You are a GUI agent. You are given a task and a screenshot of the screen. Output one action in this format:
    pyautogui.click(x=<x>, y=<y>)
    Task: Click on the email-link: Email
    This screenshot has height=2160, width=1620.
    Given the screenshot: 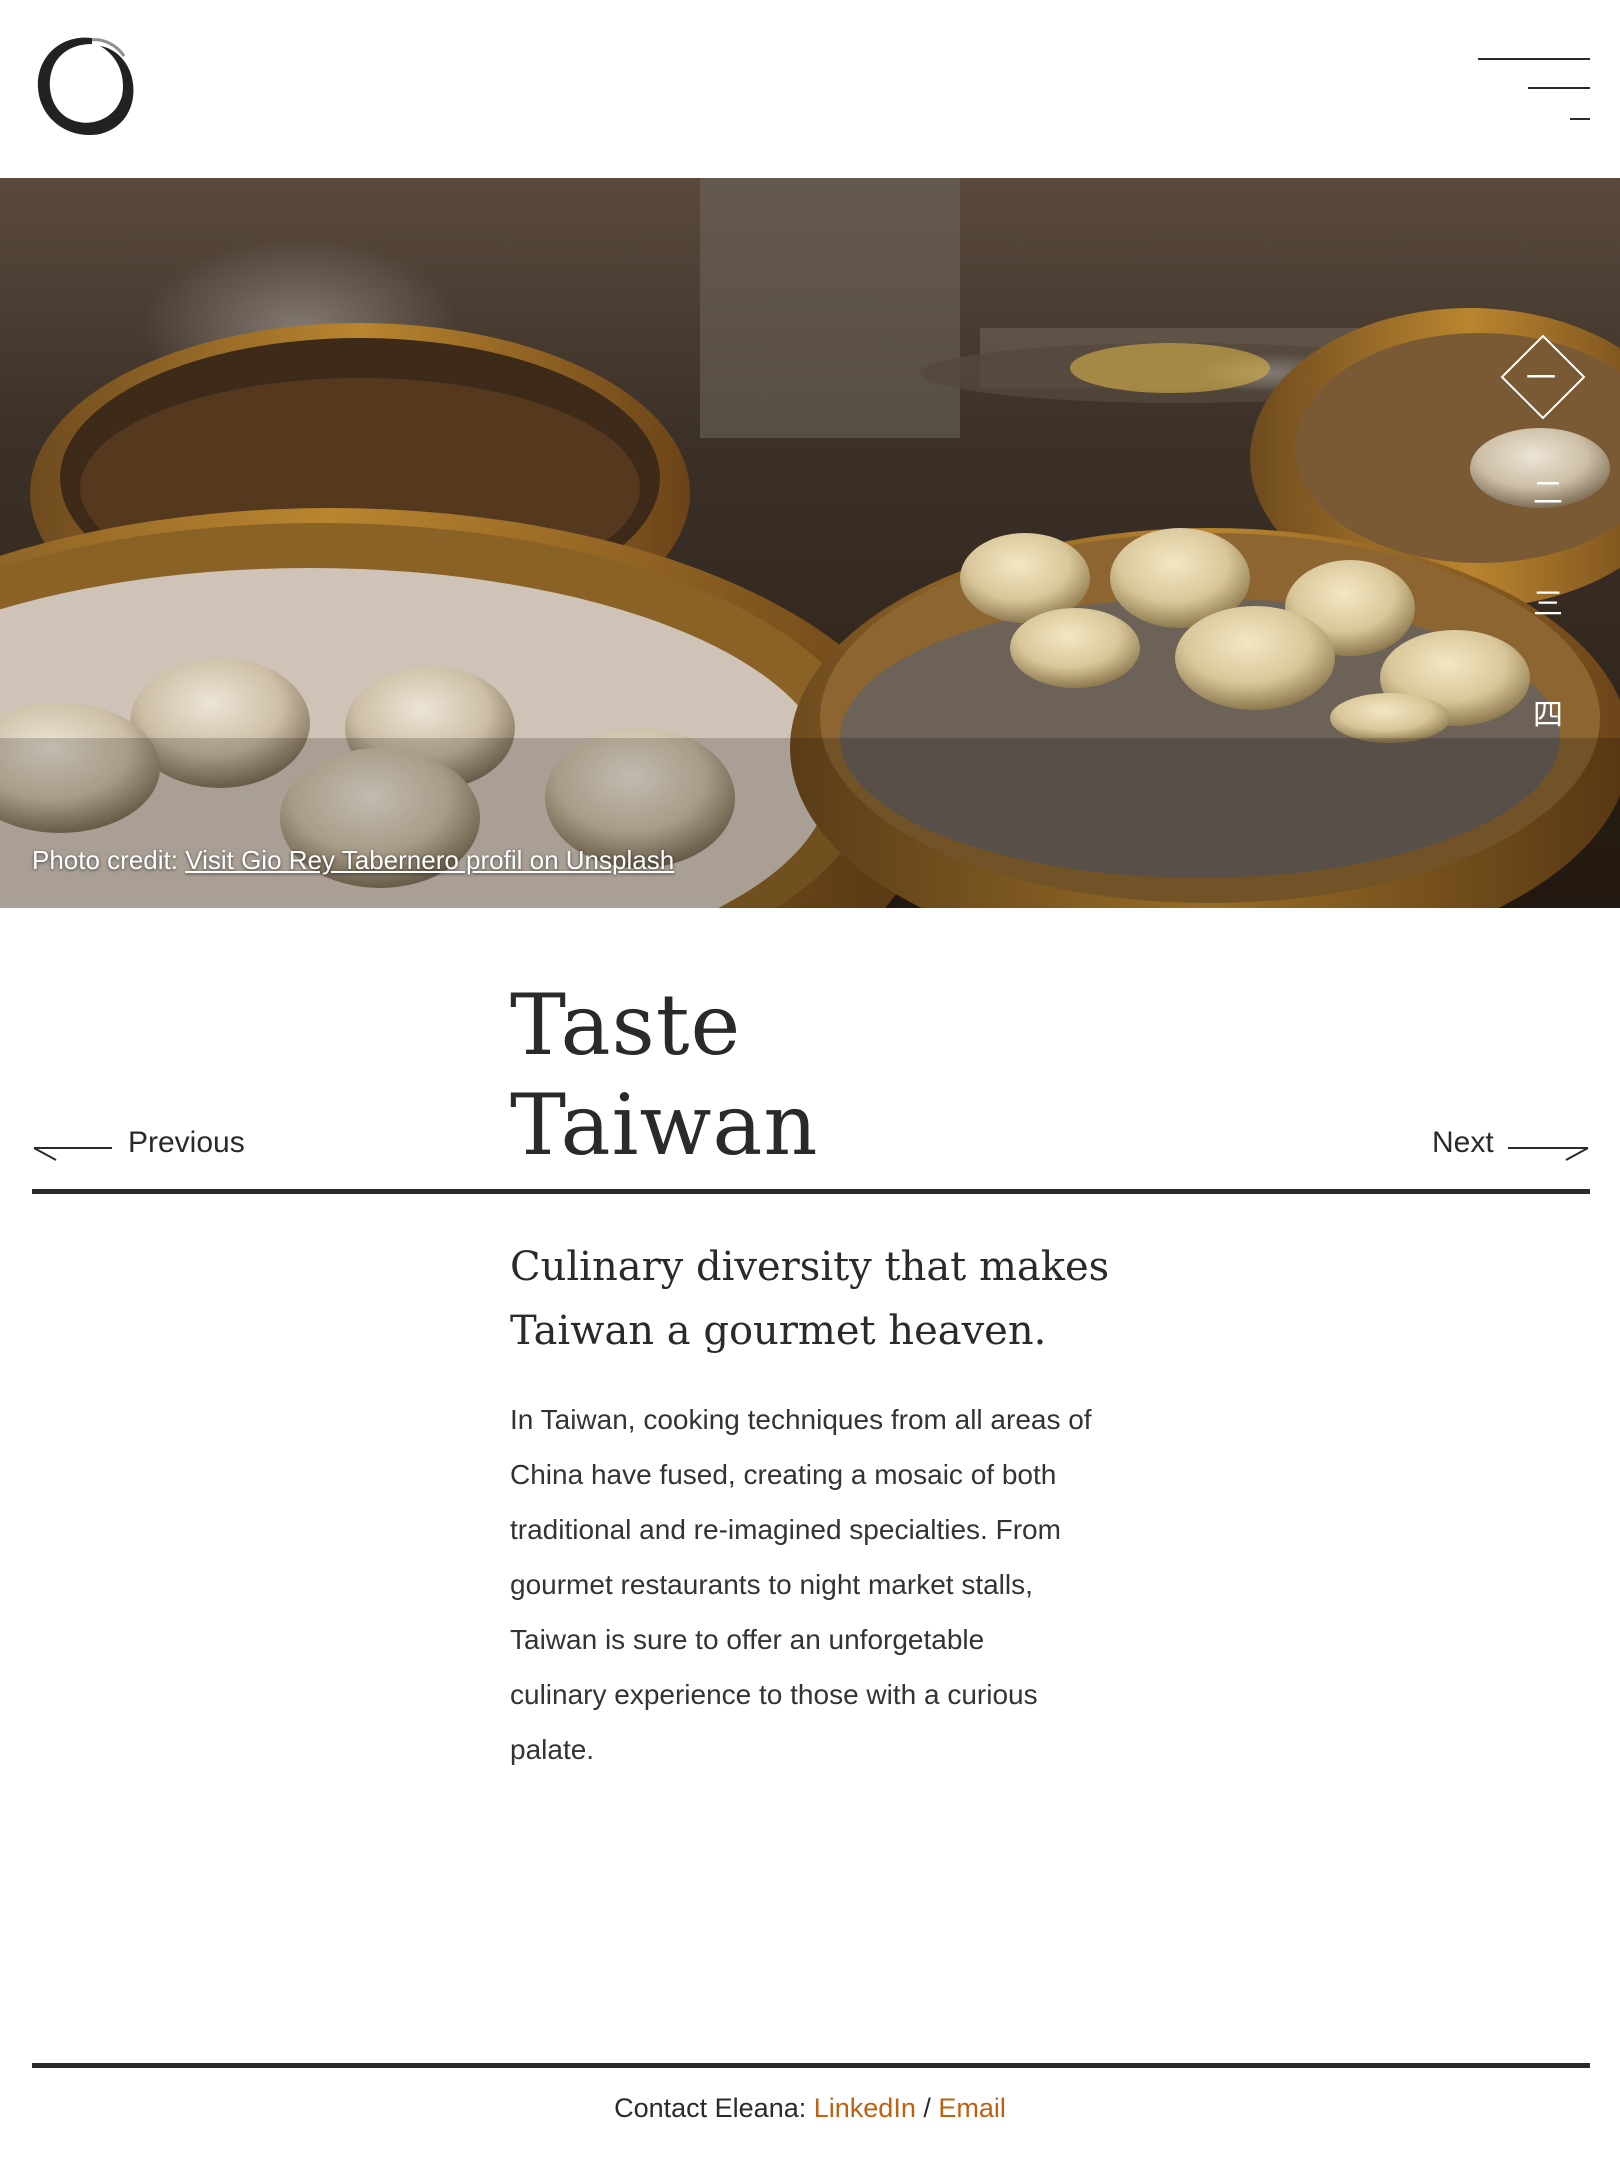 What is the action you would take?
    pyautogui.click(x=972, y=2108)
    